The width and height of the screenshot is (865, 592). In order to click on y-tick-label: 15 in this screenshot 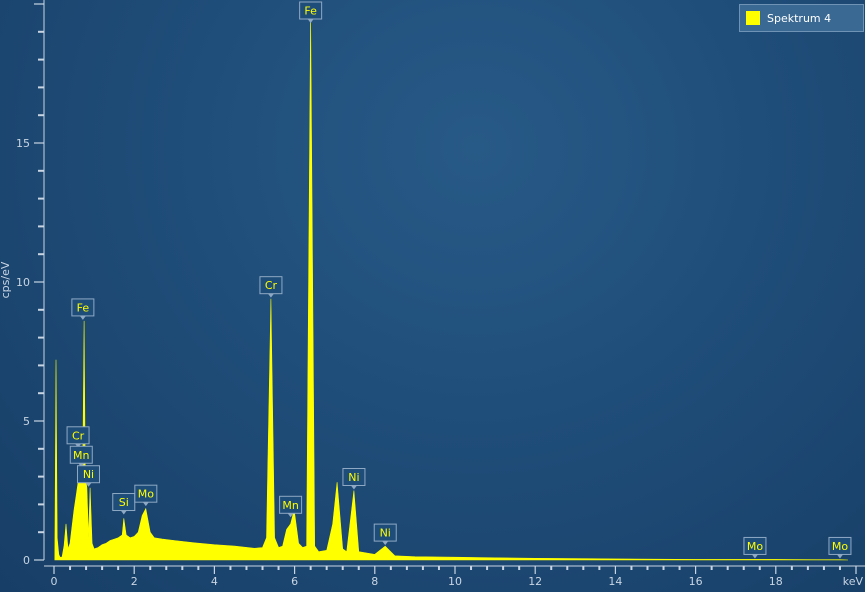, I will do `click(23, 143)`.